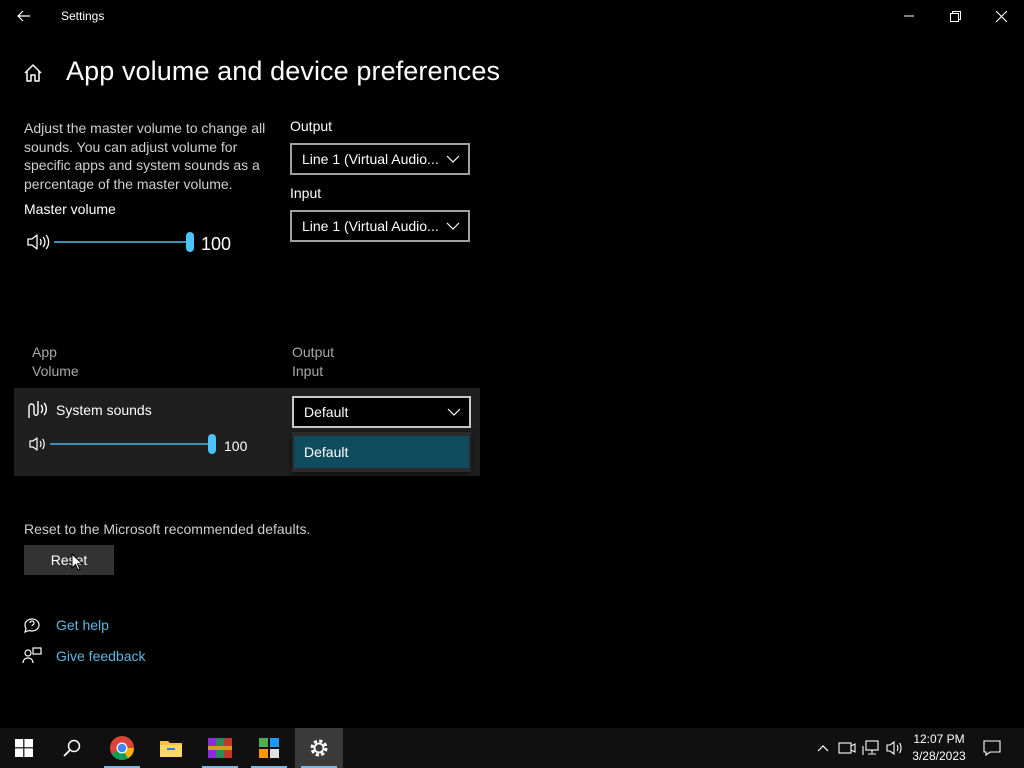 The height and width of the screenshot is (768, 1024). I want to click on column-volume: Volume, so click(55, 371).